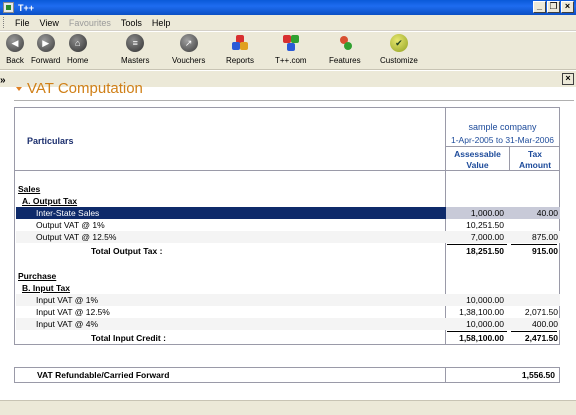 This screenshot has width=576, height=415. Describe the element at coordinates (288, 213) in the screenshot. I see `table-row: Inter-State Sales 1,000.00 40.00` at that location.